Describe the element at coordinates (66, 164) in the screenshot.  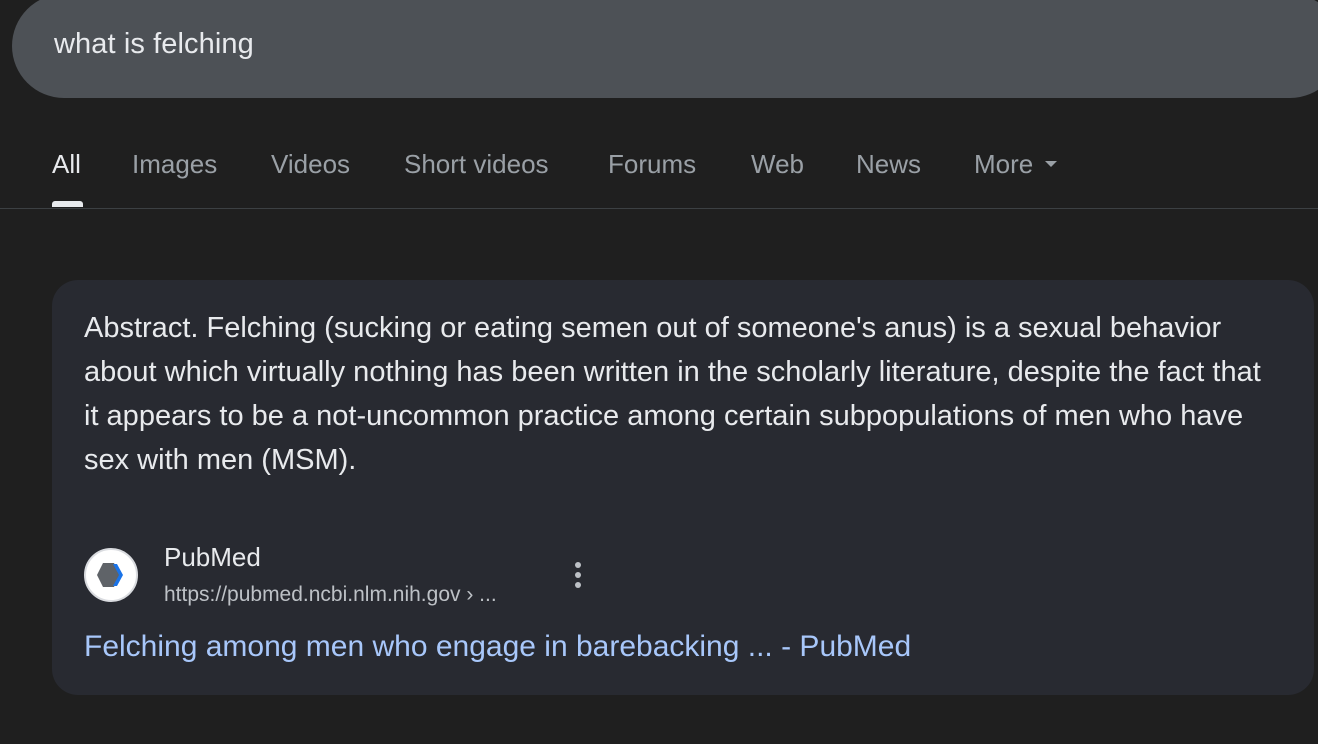
I see `tab-all: All` at that location.